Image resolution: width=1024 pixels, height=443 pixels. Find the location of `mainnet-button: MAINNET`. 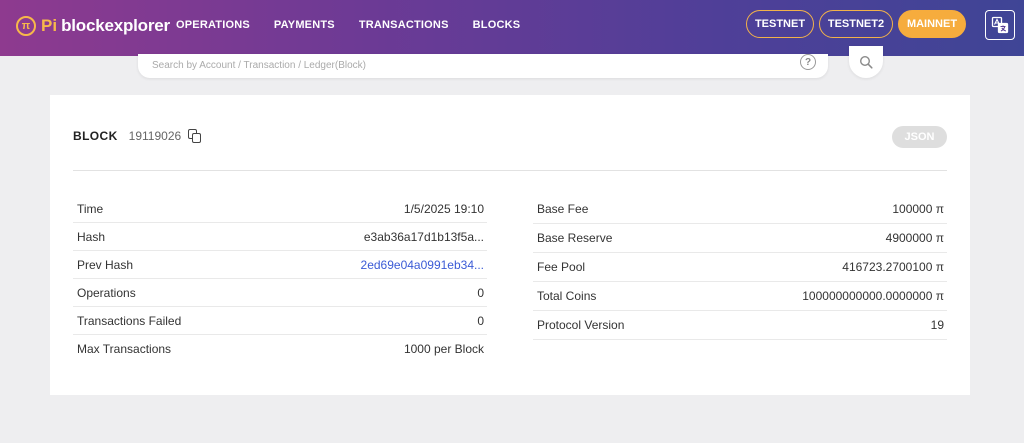

mainnet-button: MAINNET is located at coordinates (932, 24).